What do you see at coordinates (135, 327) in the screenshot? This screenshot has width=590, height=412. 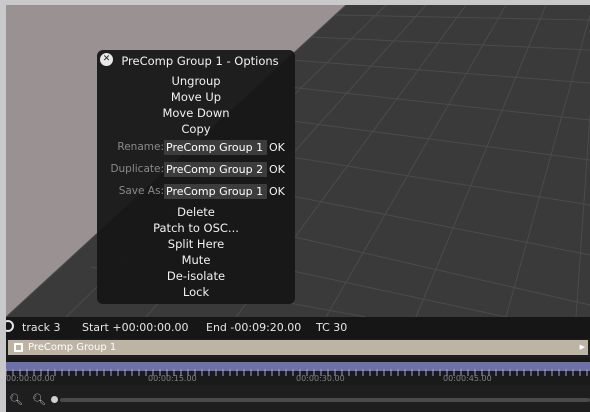 I see `track-start: Start +00:00:00.00` at bounding box center [135, 327].